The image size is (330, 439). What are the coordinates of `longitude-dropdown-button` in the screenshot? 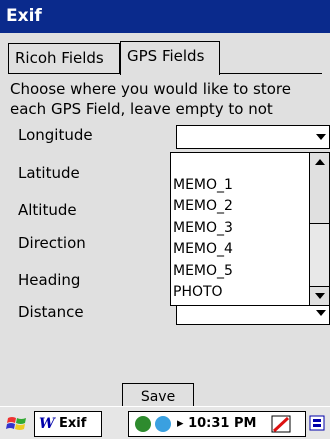 It's located at (320, 137).